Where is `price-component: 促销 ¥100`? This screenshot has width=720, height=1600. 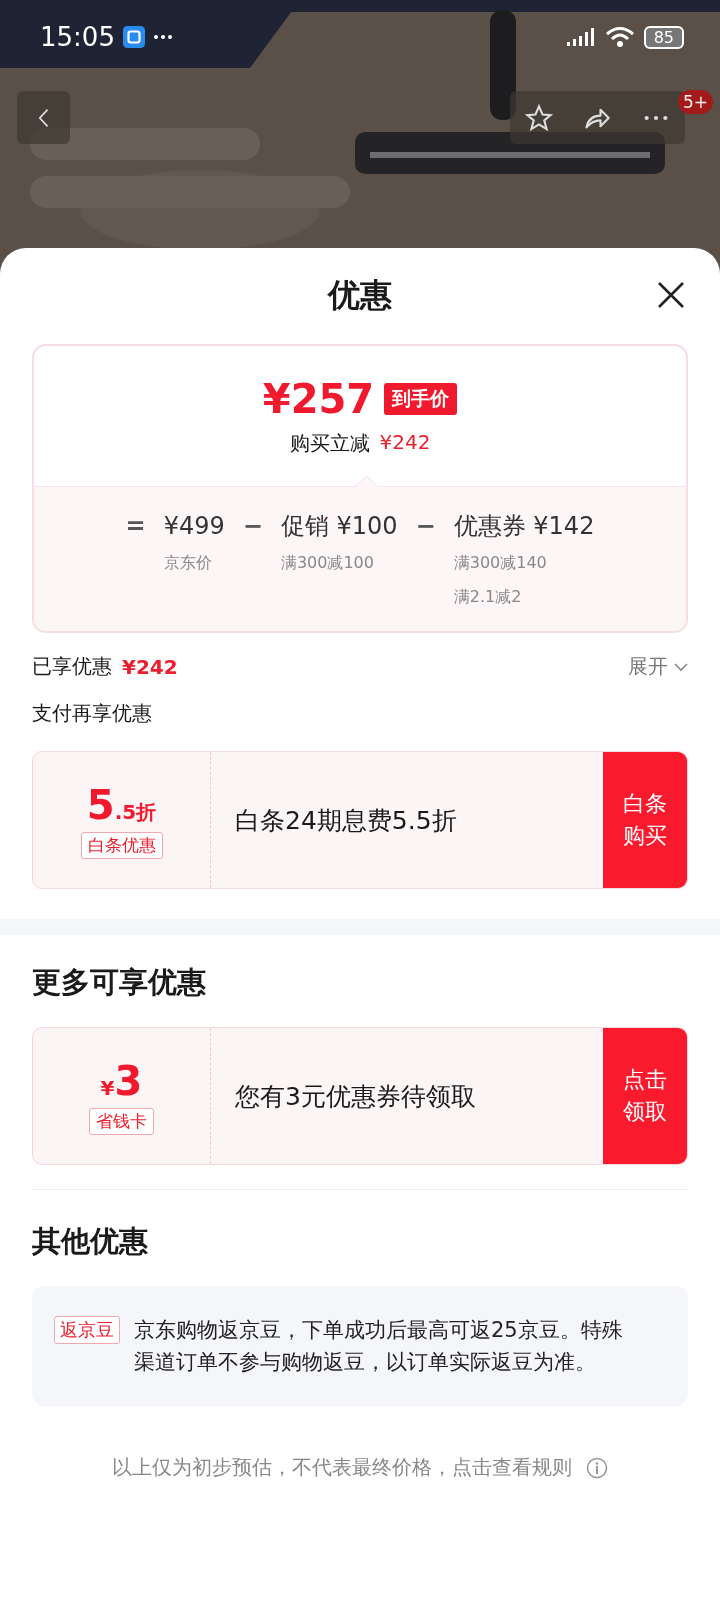 price-component: 促销 ¥100 is located at coordinates (339, 526).